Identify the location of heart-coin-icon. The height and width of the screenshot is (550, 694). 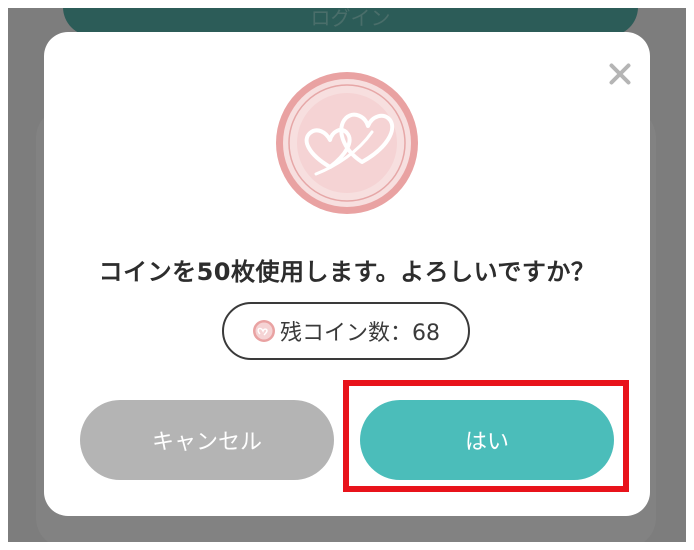
(347, 143).